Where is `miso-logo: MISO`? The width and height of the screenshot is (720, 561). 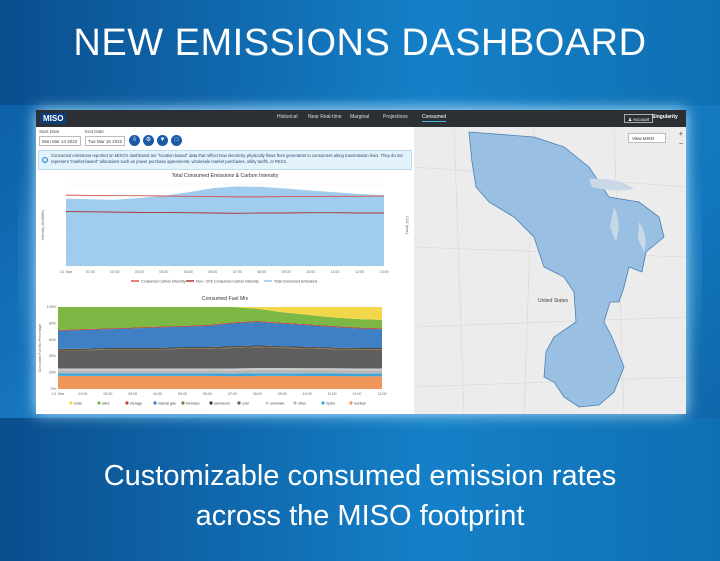
miso-logo: MISO is located at coordinates (53, 118).